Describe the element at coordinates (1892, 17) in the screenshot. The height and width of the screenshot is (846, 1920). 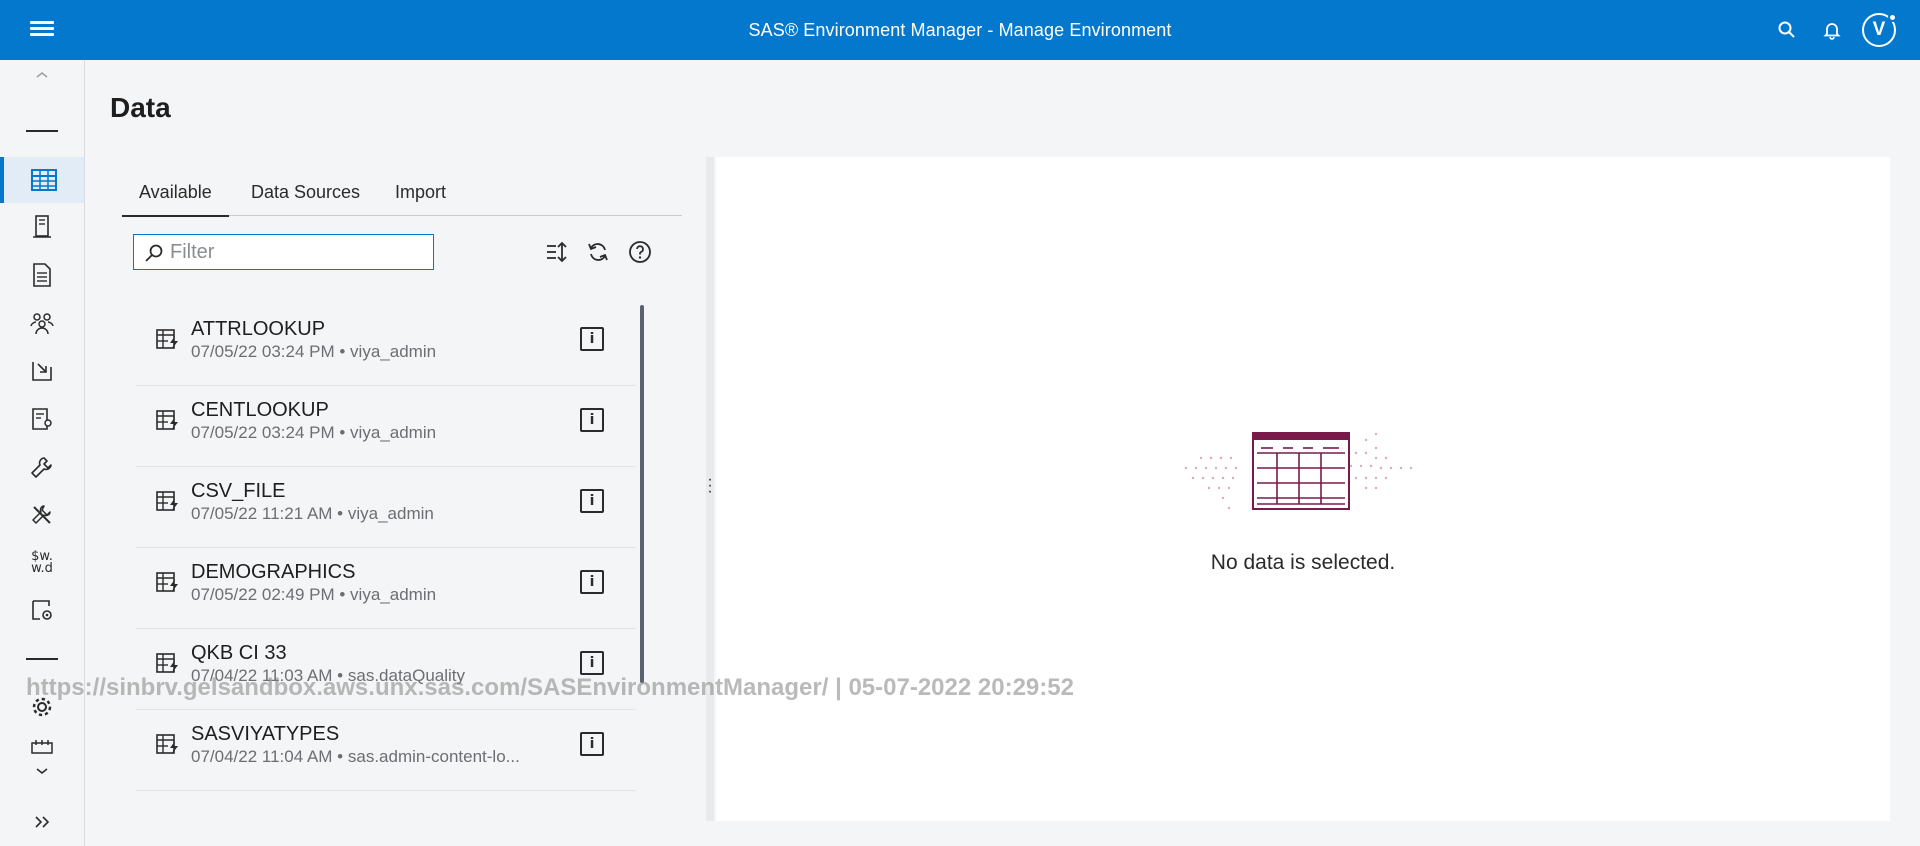
I see `avatar-status-dot` at that location.